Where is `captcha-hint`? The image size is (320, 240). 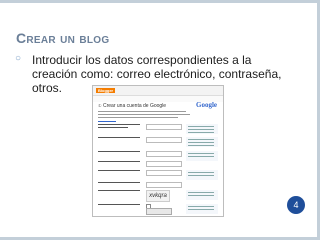 captcha-hint is located at coordinates (202, 195).